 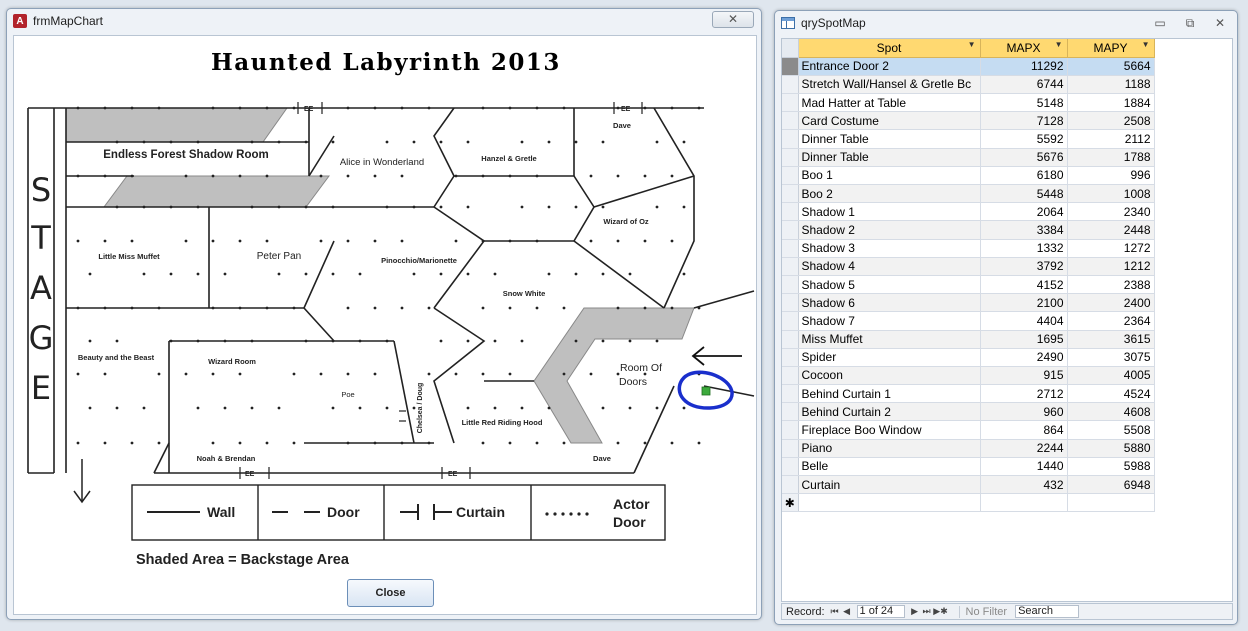 I want to click on mapx-cell: 2064, so click(x=1024, y=212).